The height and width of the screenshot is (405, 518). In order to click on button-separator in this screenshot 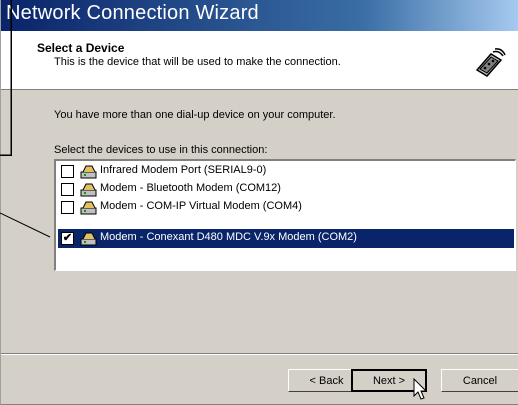, I will do `click(259, 354)`.